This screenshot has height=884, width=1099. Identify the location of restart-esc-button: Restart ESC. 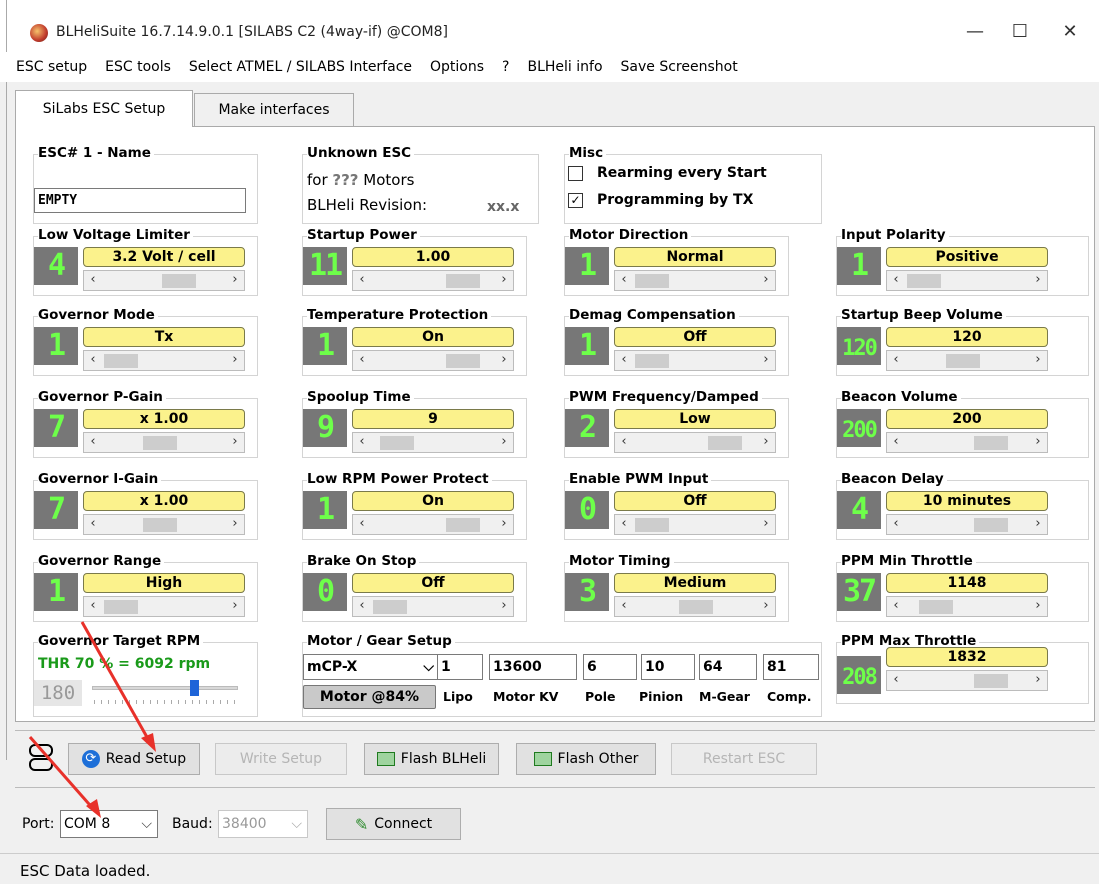
(744, 759).